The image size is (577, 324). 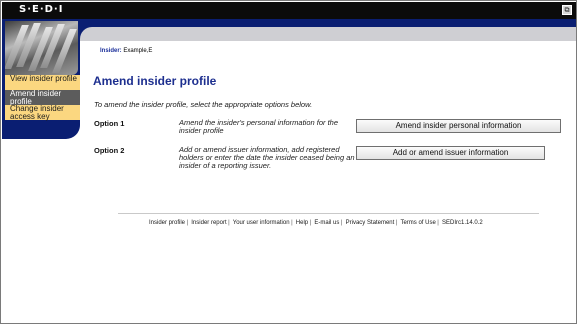 I want to click on sidebar-item-view-insider-profile: View insider profile, so click(x=42, y=82).